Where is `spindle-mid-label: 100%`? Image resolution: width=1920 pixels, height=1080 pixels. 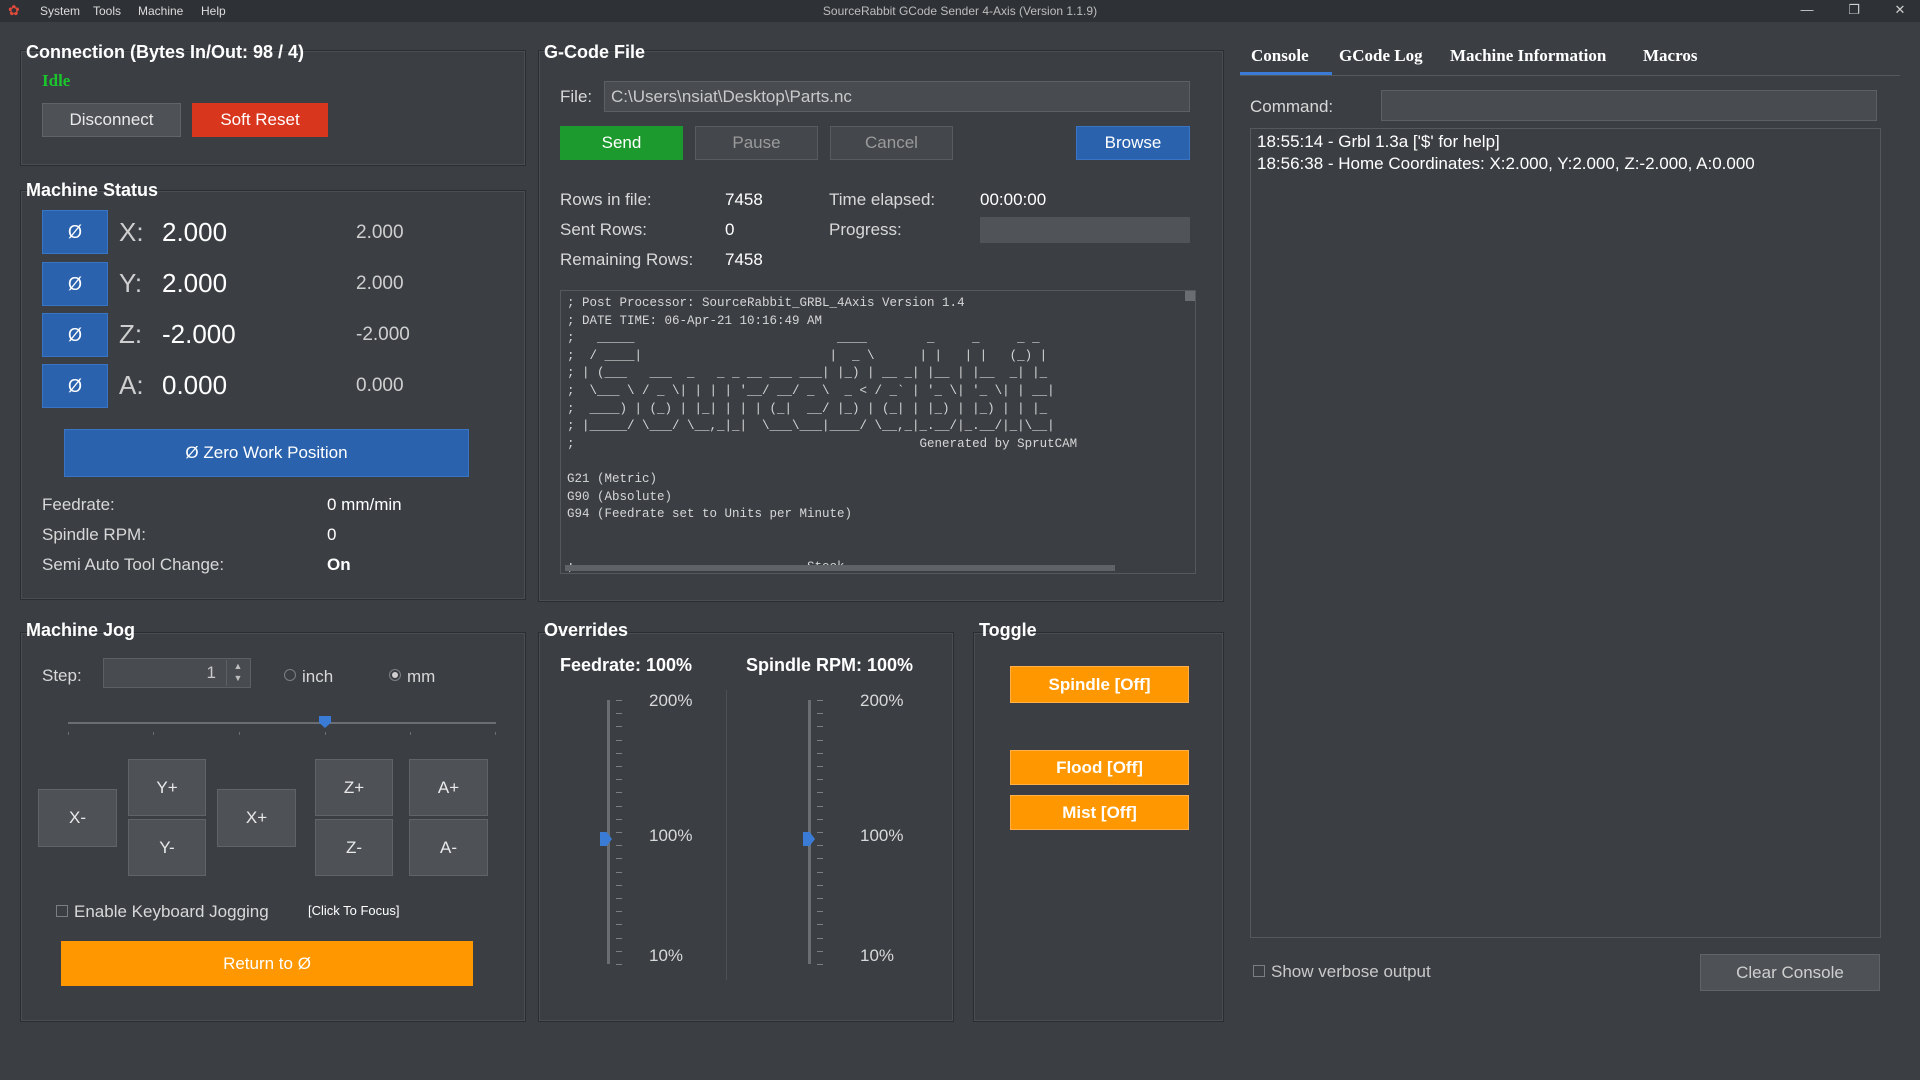
spindle-mid-label: 100% is located at coordinates (882, 835).